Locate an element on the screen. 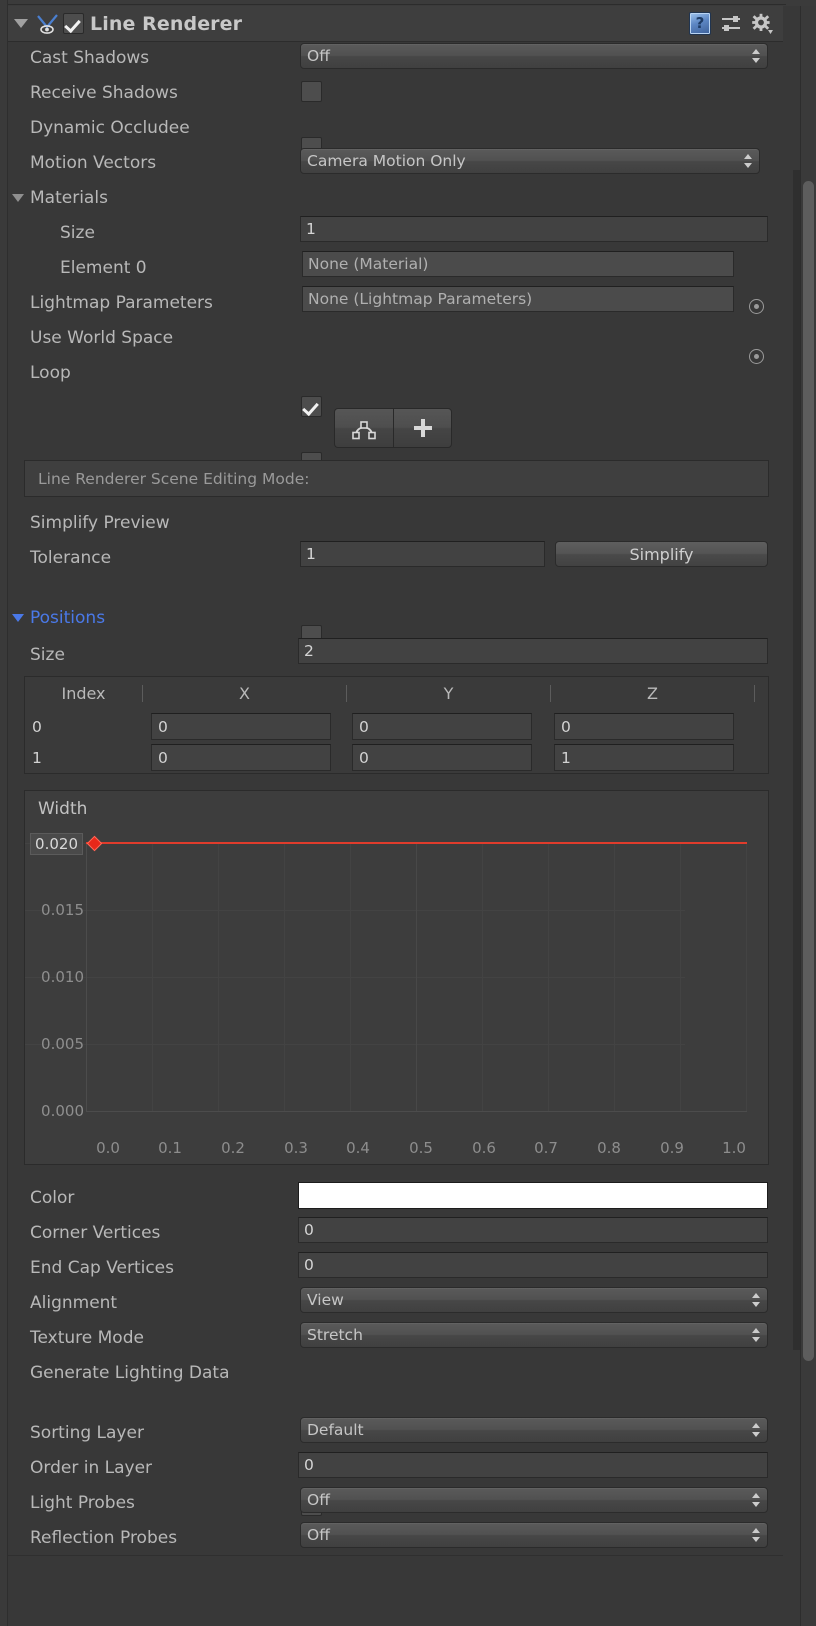 This screenshot has height=1626, width=816. cast-shadows-dropdown: Off is located at coordinates (534, 56).